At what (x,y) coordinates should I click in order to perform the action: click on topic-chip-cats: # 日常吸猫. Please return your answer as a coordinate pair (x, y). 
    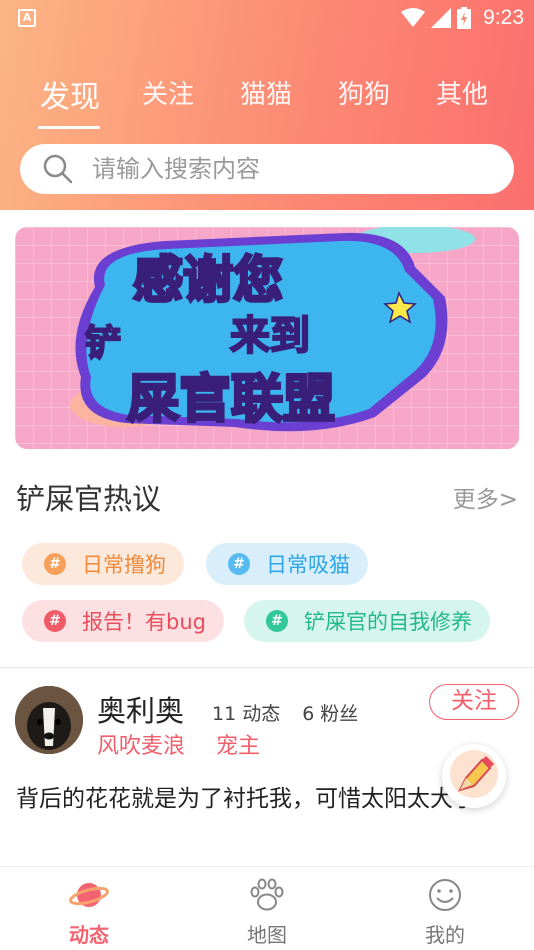
    Looking at the image, I should click on (287, 564).